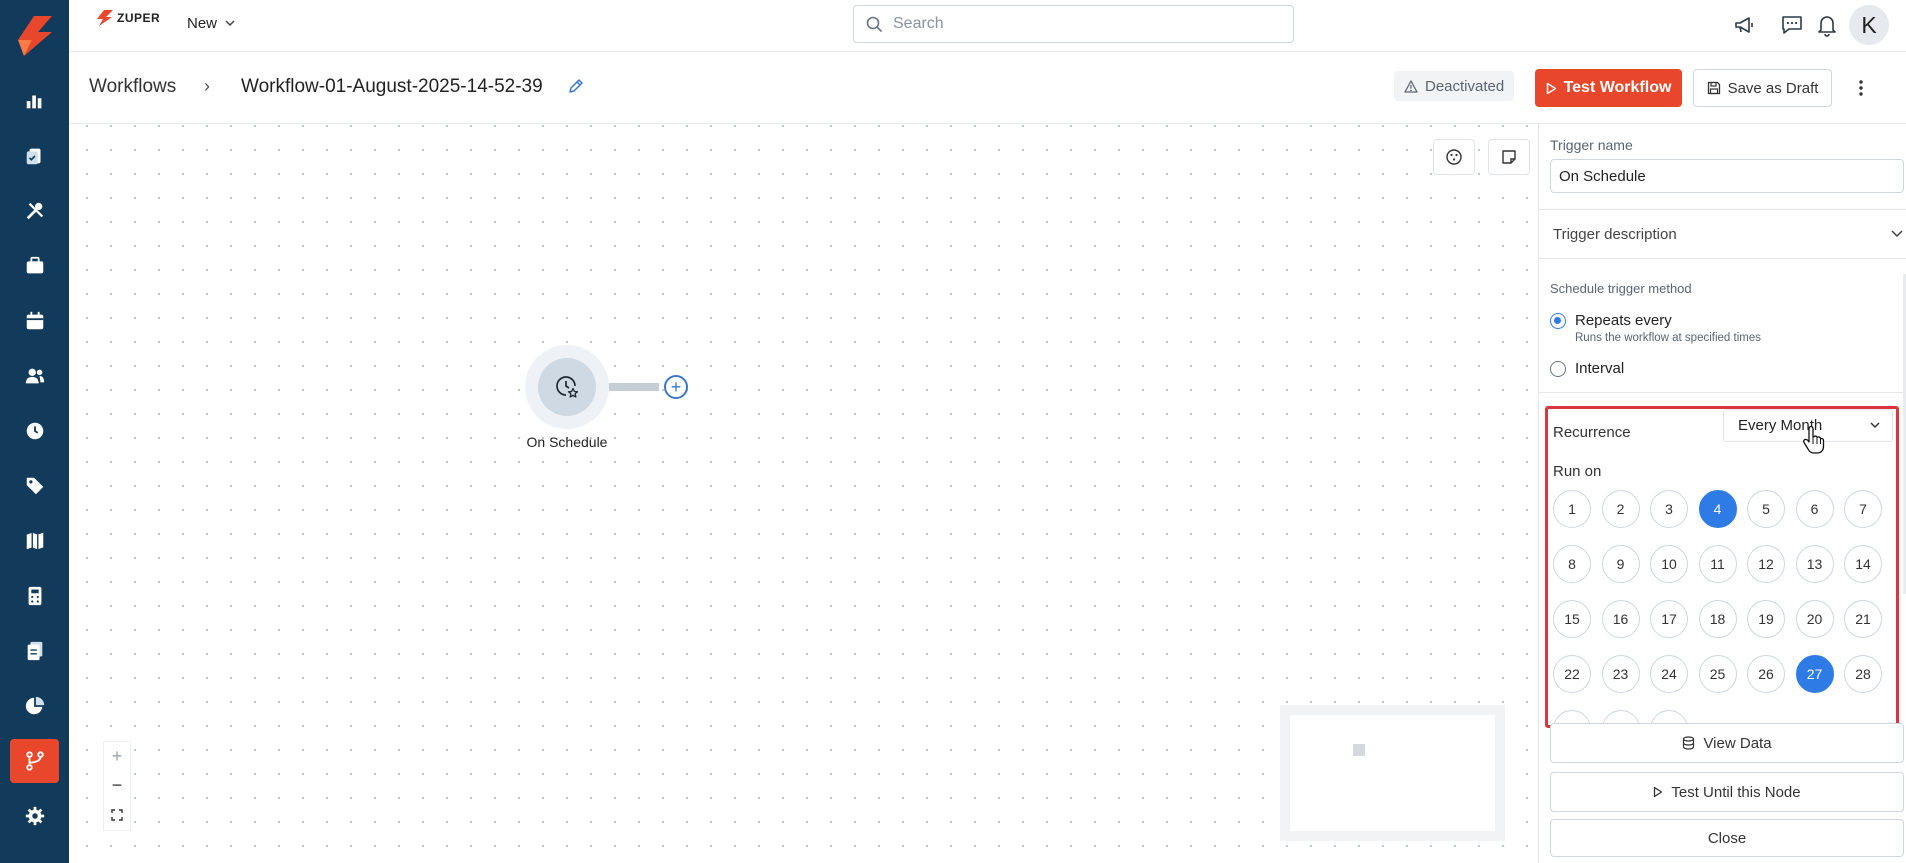 The height and width of the screenshot is (863, 1906). I want to click on day-option: 18, so click(1717, 619).